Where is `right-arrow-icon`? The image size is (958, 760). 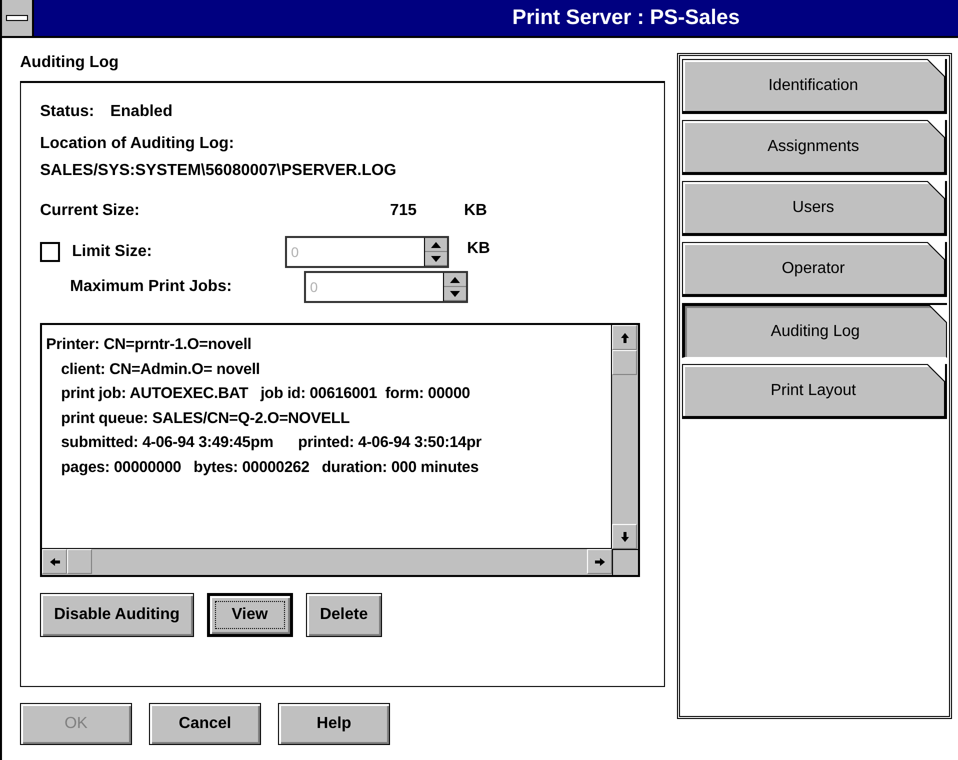
right-arrow-icon is located at coordinates (600, 561).